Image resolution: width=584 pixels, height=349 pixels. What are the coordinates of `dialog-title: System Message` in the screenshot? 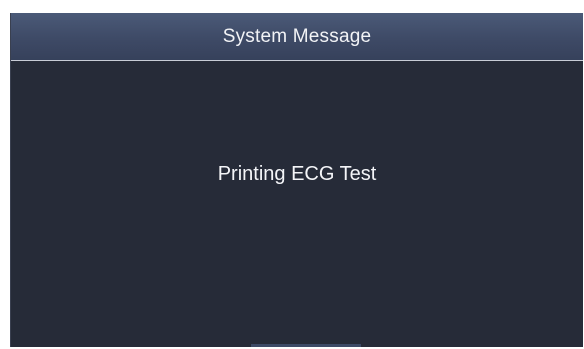 It's located at (297, 36).